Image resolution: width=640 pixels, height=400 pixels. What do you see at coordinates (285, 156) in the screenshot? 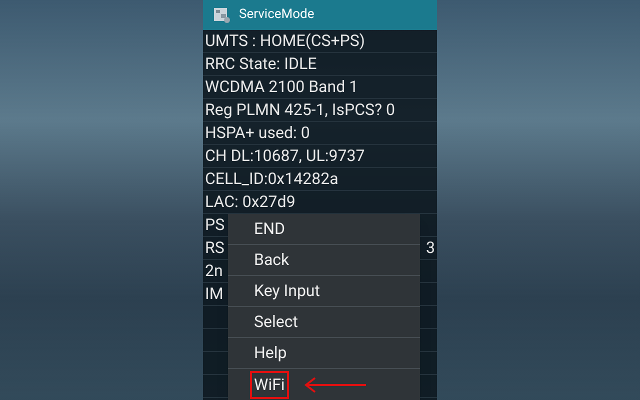
I see `info-line: CH DL:10687, UL:9737` at bounding box center [285, 156].